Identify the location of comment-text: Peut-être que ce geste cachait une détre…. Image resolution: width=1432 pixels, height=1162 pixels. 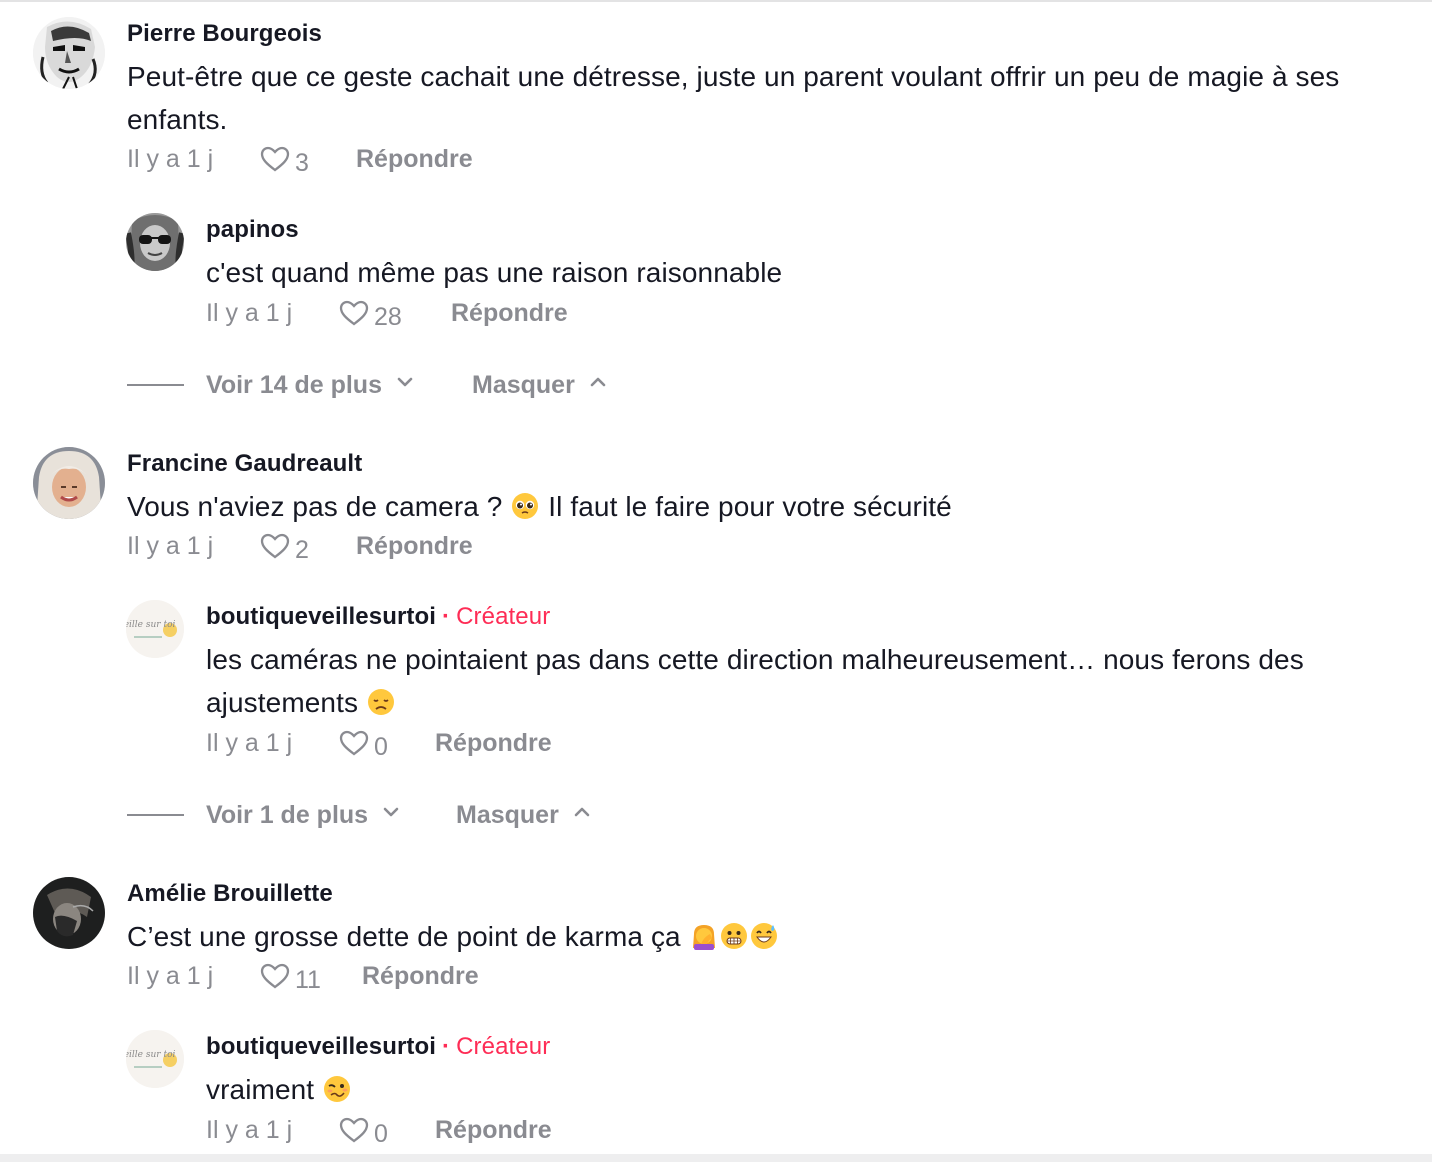
(733, 98).